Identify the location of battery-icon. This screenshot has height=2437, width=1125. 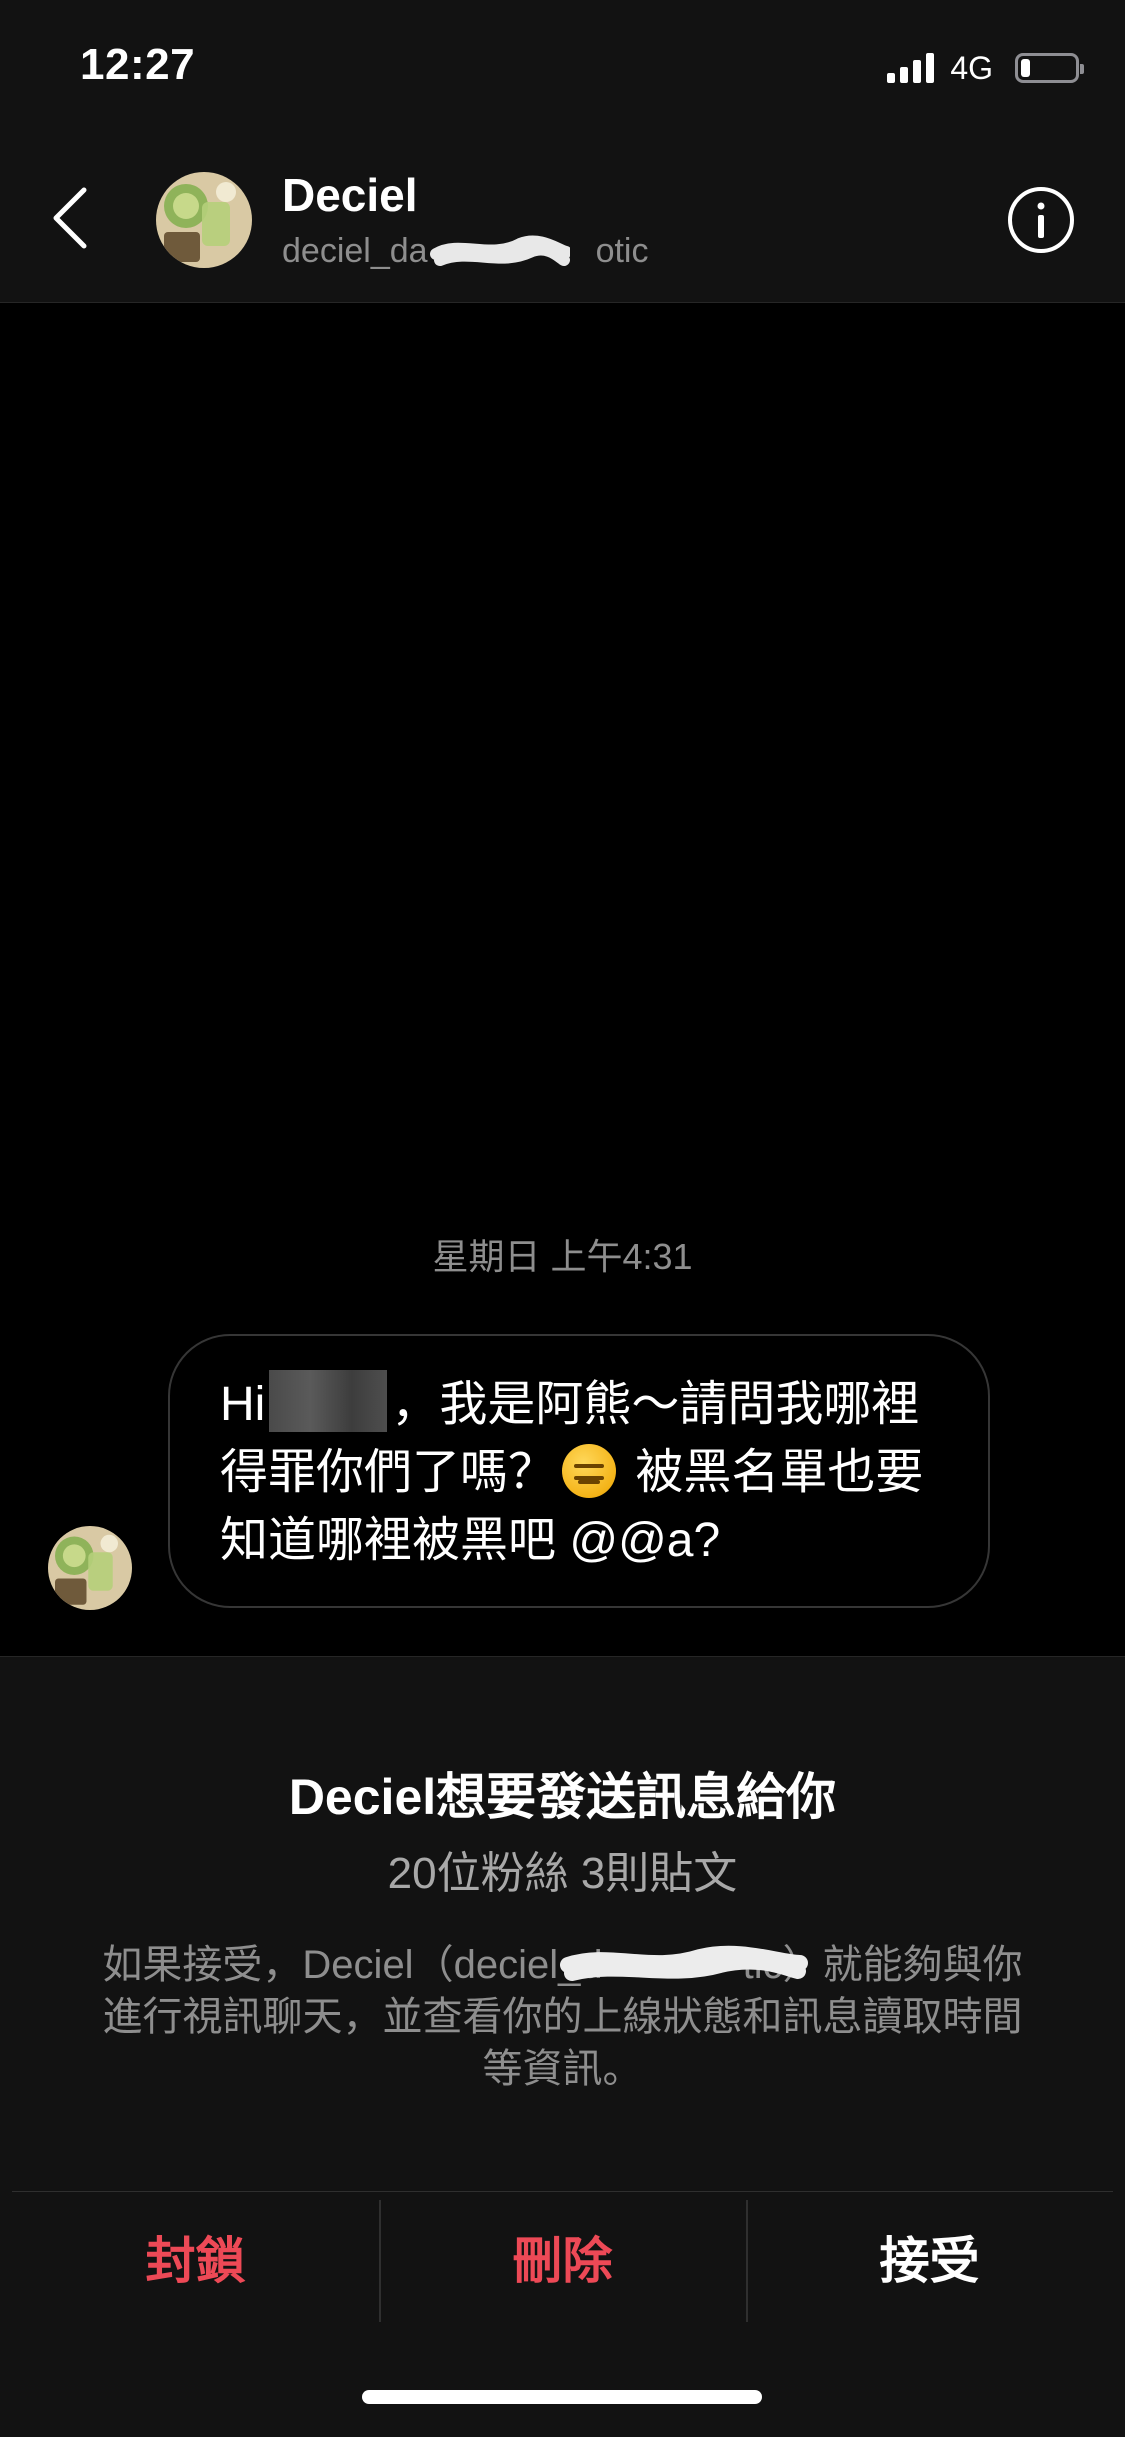
(1049, 68).